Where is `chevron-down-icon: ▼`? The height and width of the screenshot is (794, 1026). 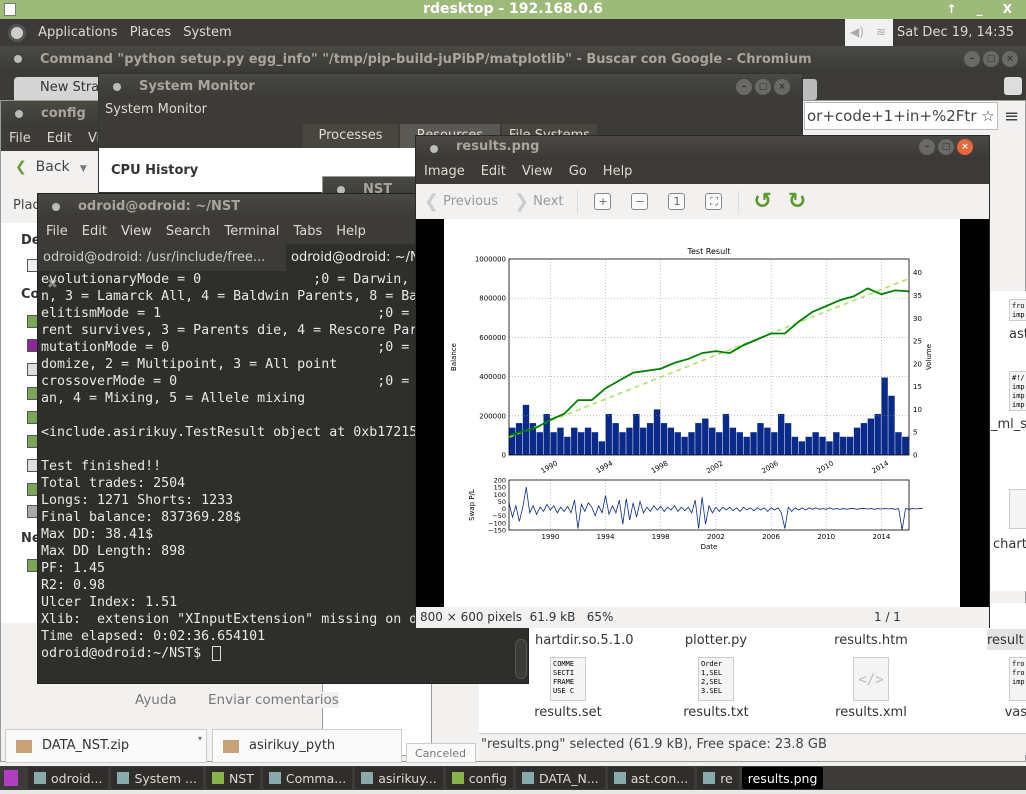
chevron-down-icon: ▼ is located at coordinates (80, 169).